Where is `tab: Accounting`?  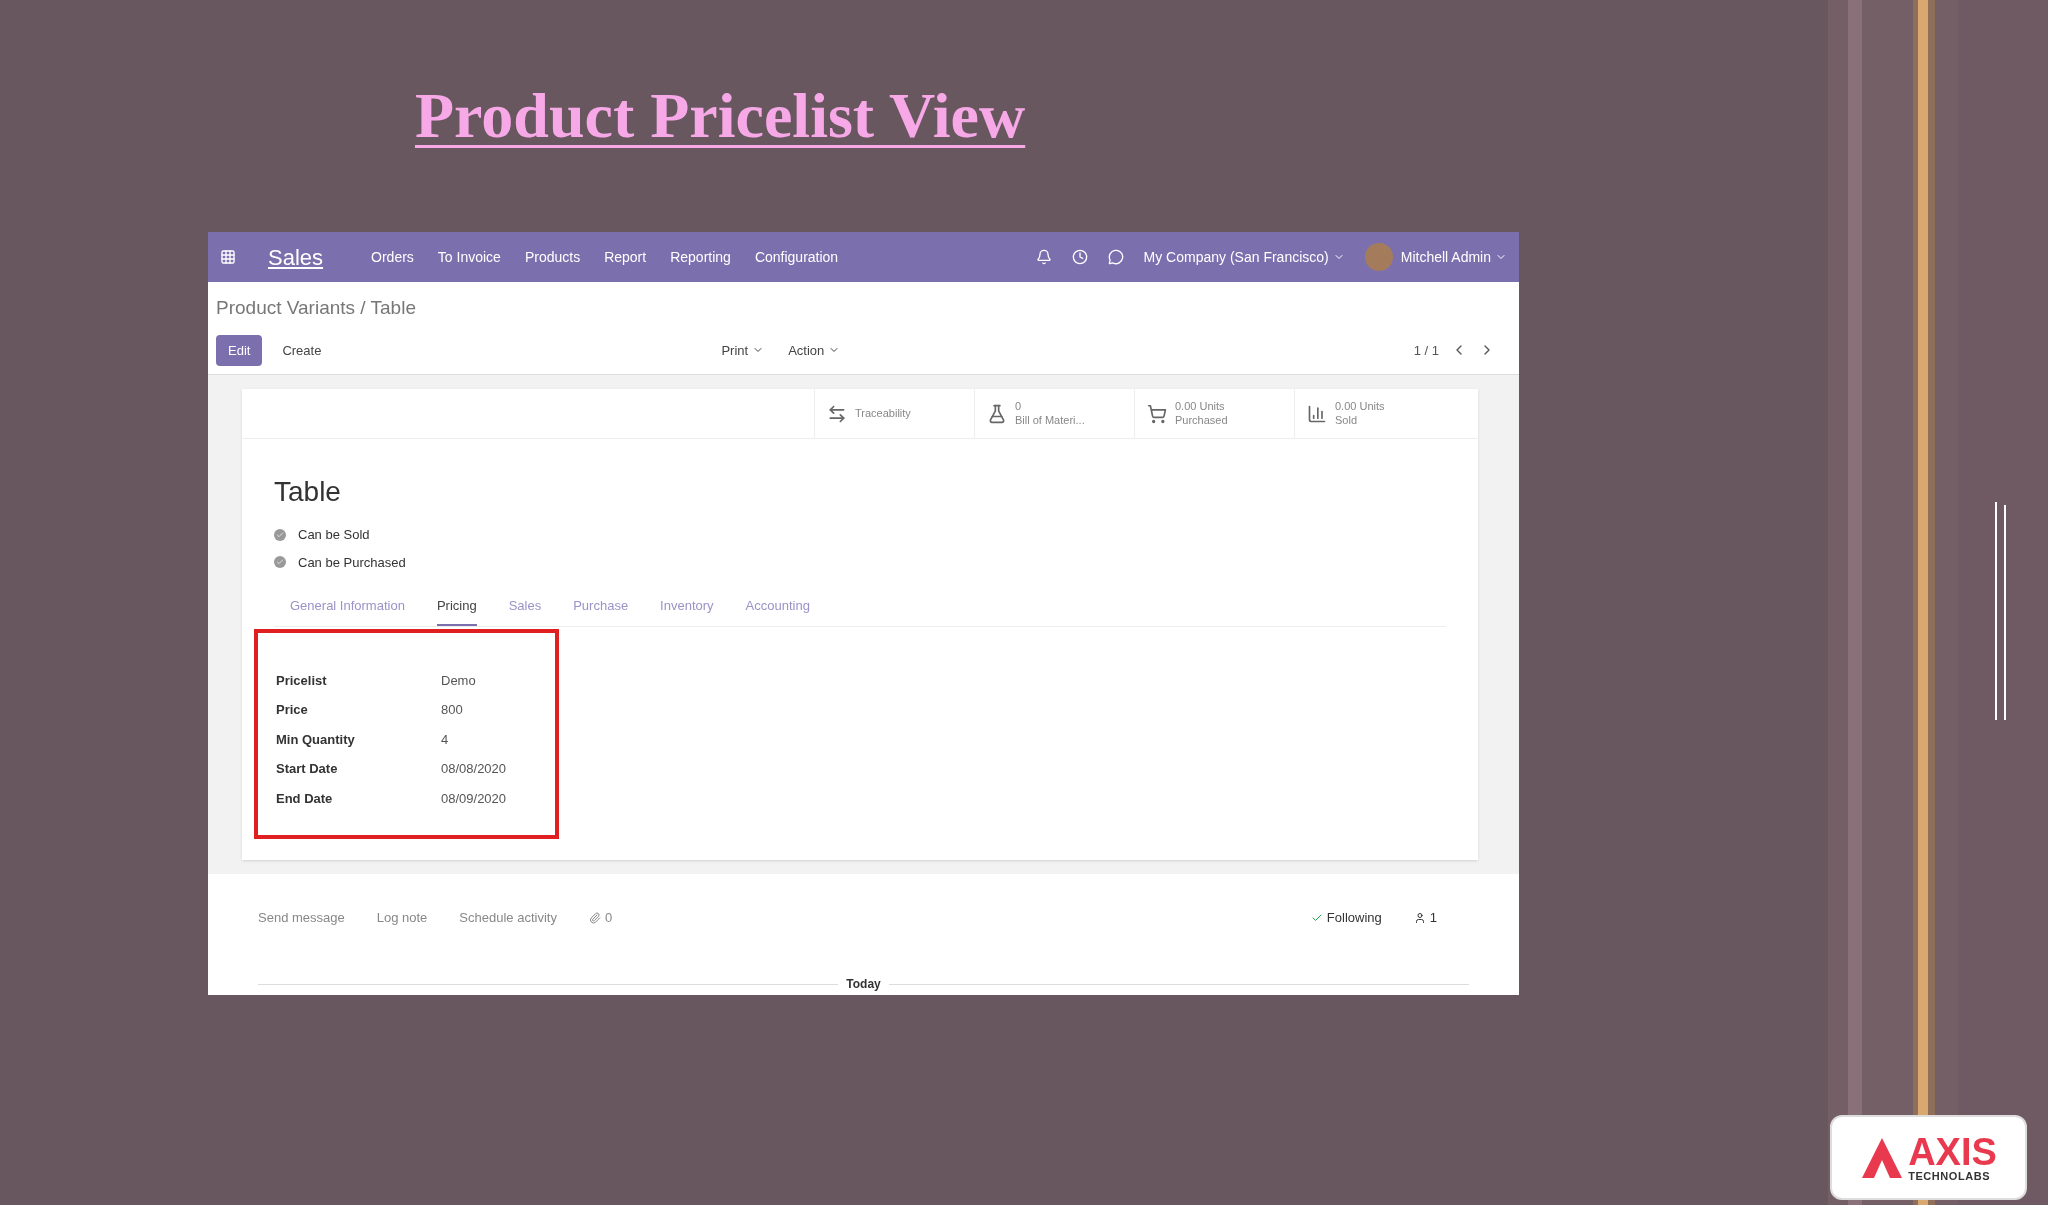 tab: Accounting is located at coordinates (777, 611).